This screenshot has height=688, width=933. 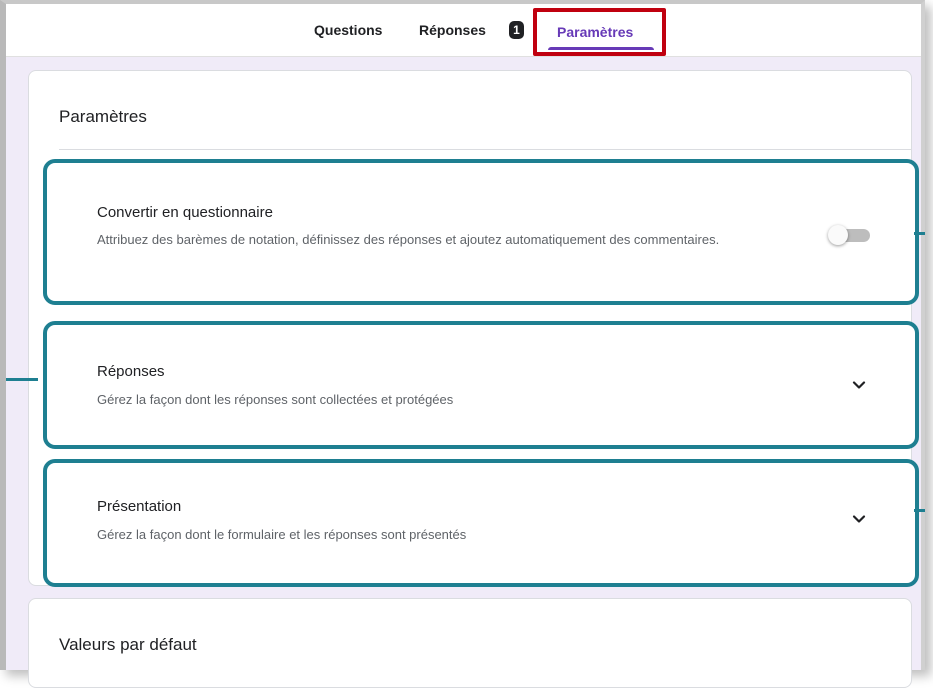 I want to click on tab-parametres-label: Paramètres, so click(x=595, y=32).